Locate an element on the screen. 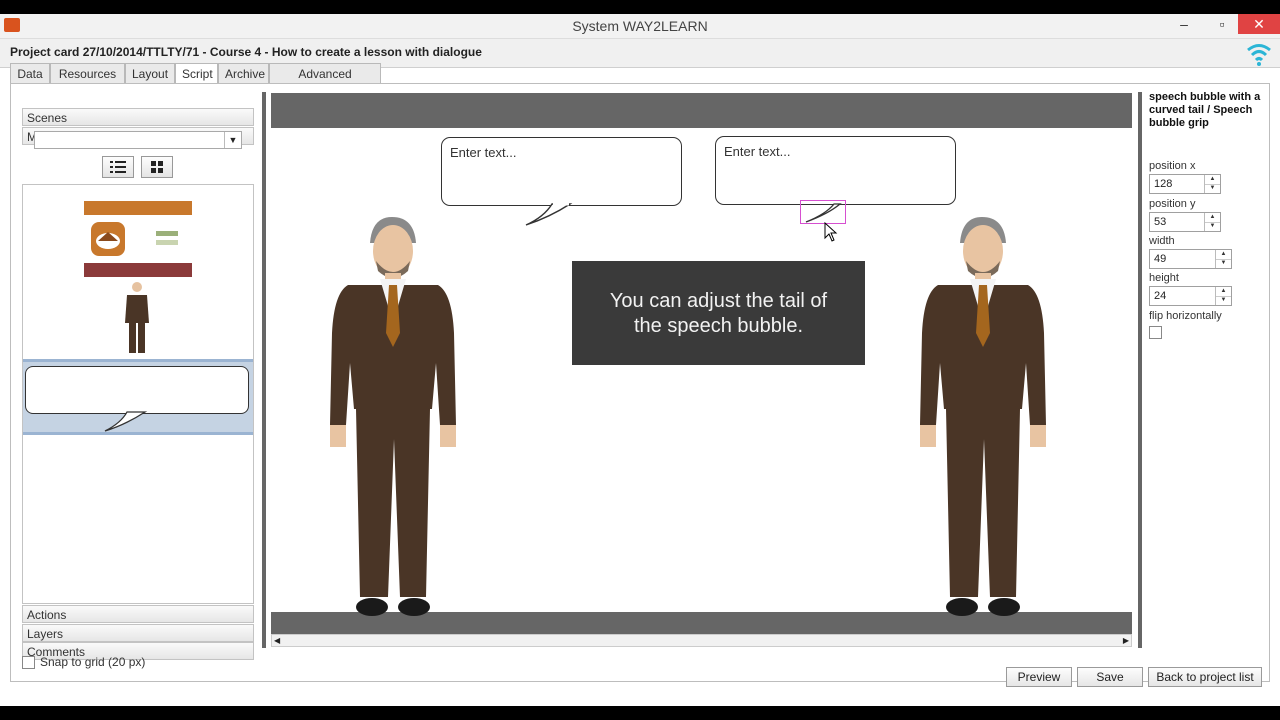  tab-advanced-settings: Advanced settings is located at coordinates (325, 82).